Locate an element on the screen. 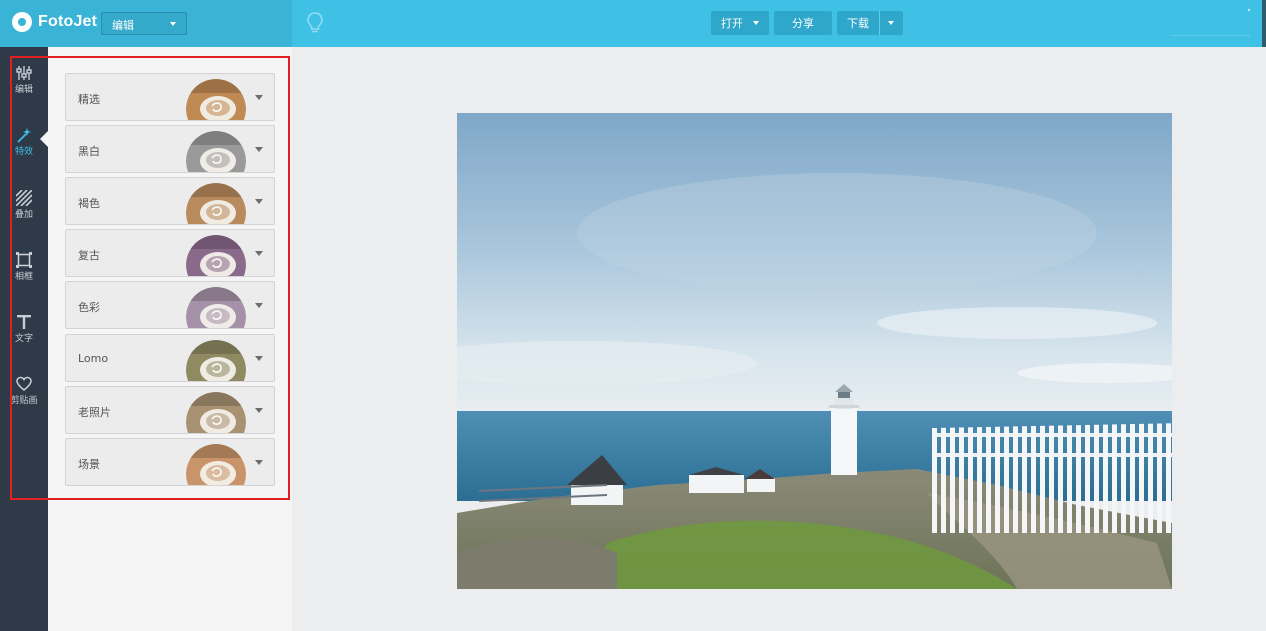 The width and height of the screenshot is (1266, 631). share-label: 分享 is located at coordinates (803, 23).